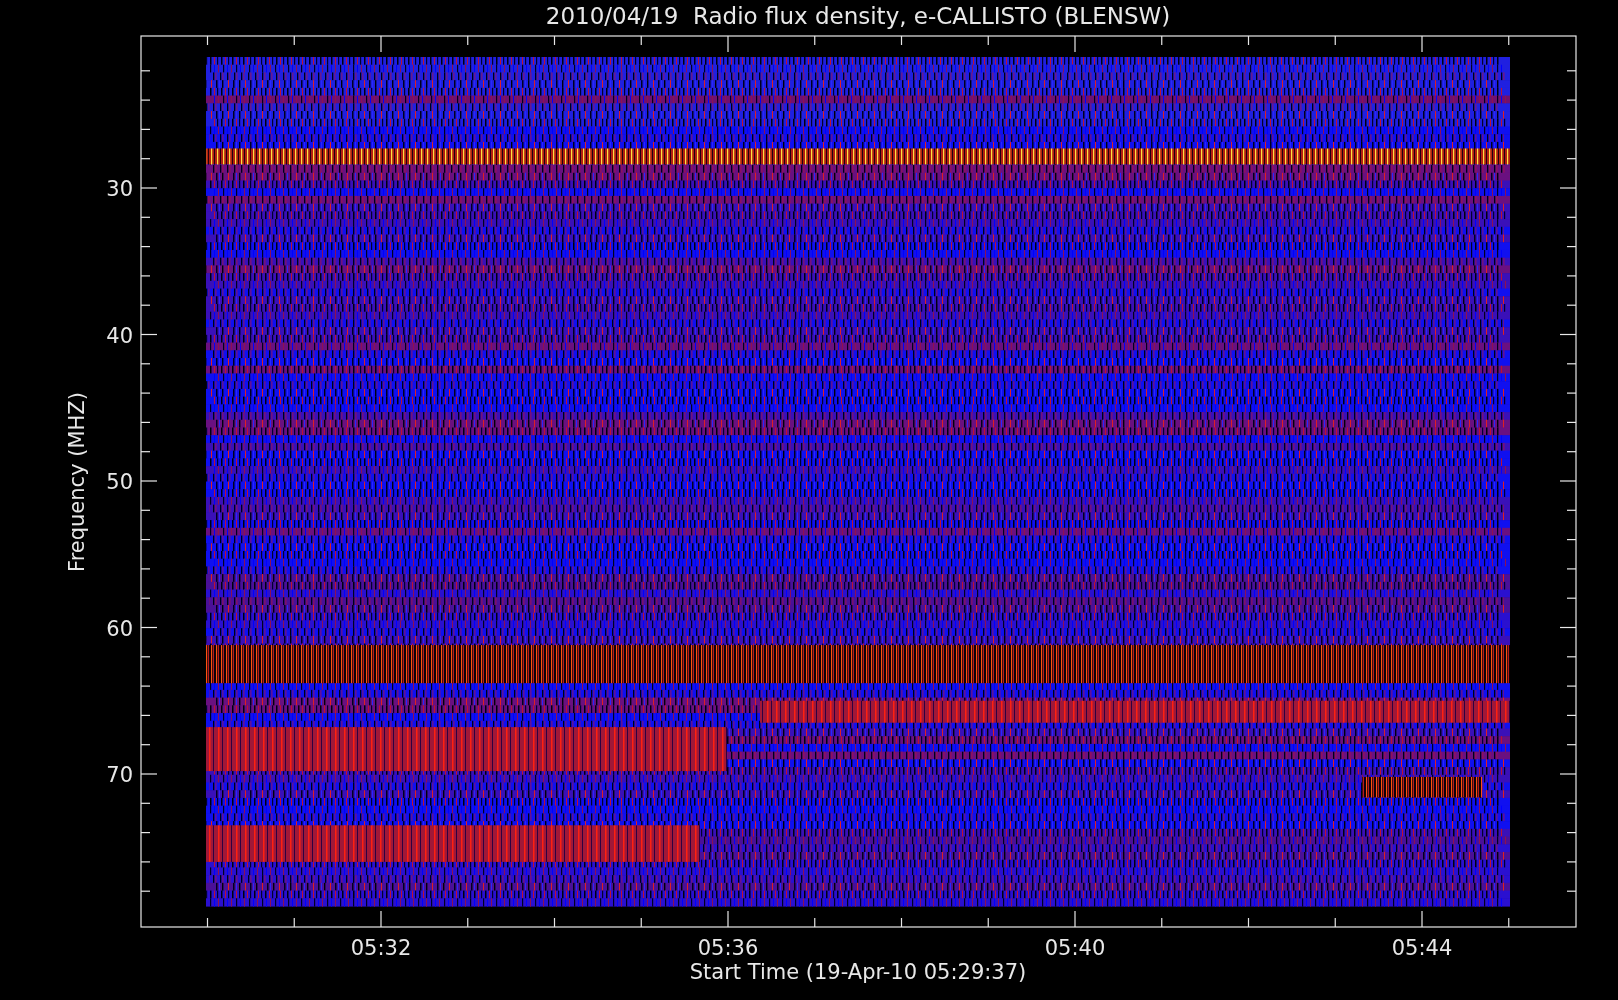 The image size is (1618, 1000). I want to click on axis-label: Start Time (19-Apr-10 05:29:37), so click(858, 972).